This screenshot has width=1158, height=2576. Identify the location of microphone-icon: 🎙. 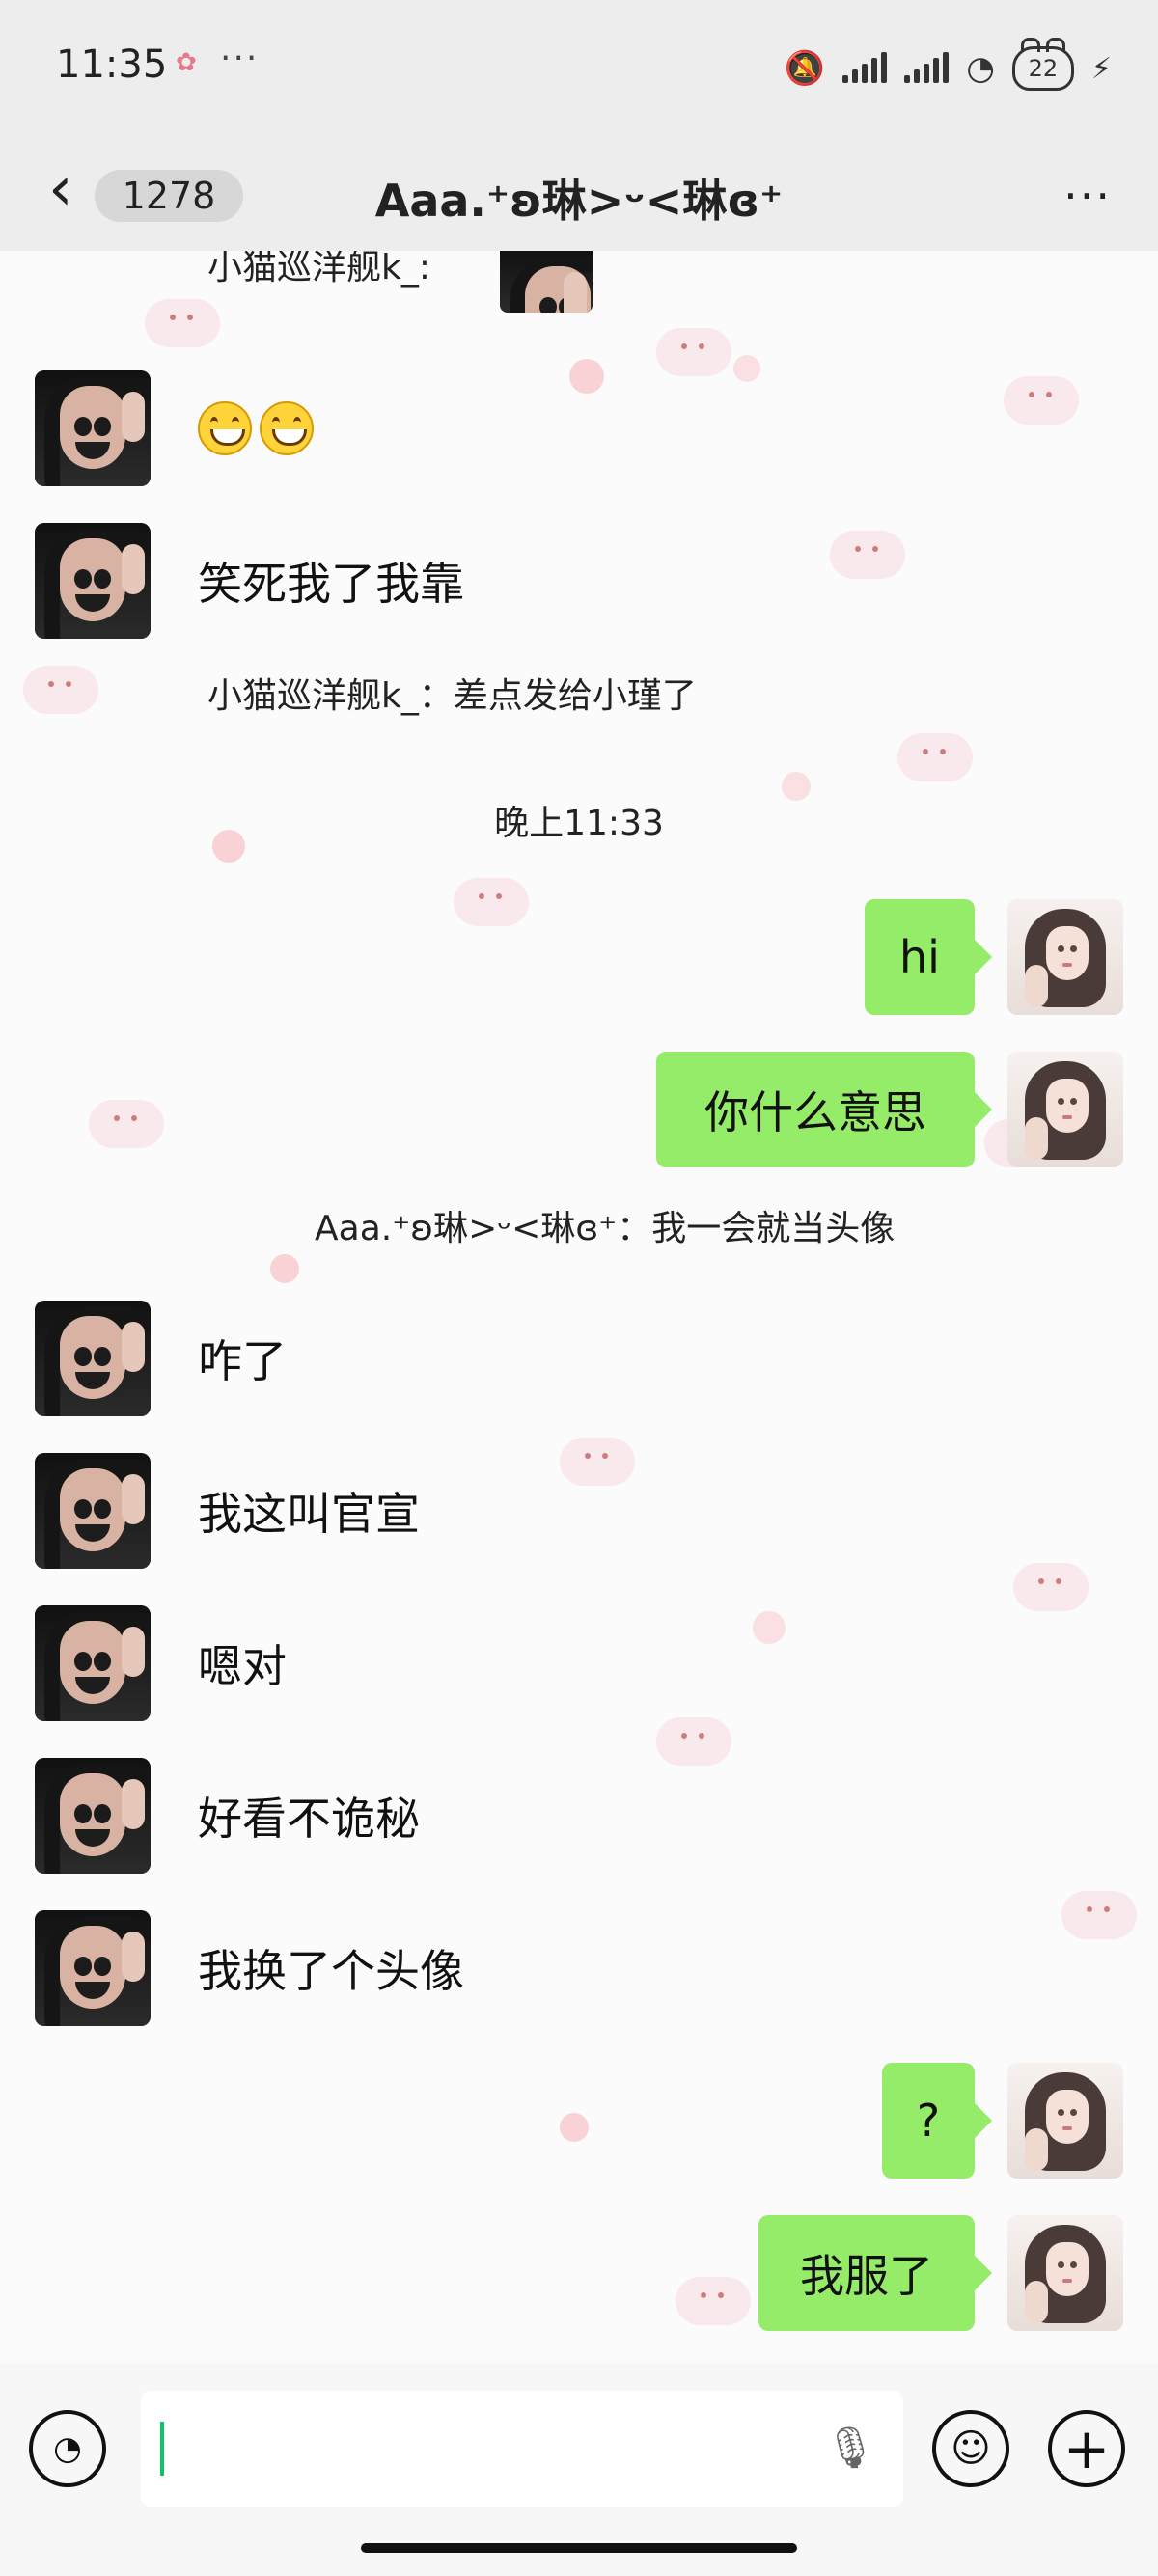
(850, 2448).